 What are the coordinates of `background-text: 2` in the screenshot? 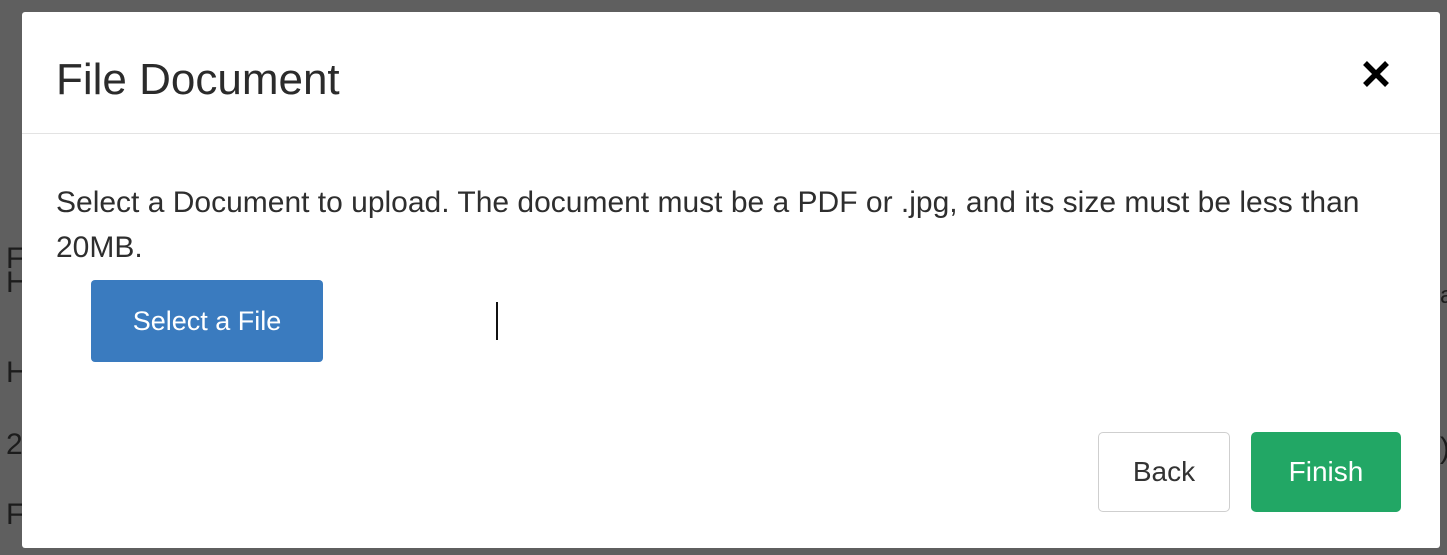 It's located at (14, 444).